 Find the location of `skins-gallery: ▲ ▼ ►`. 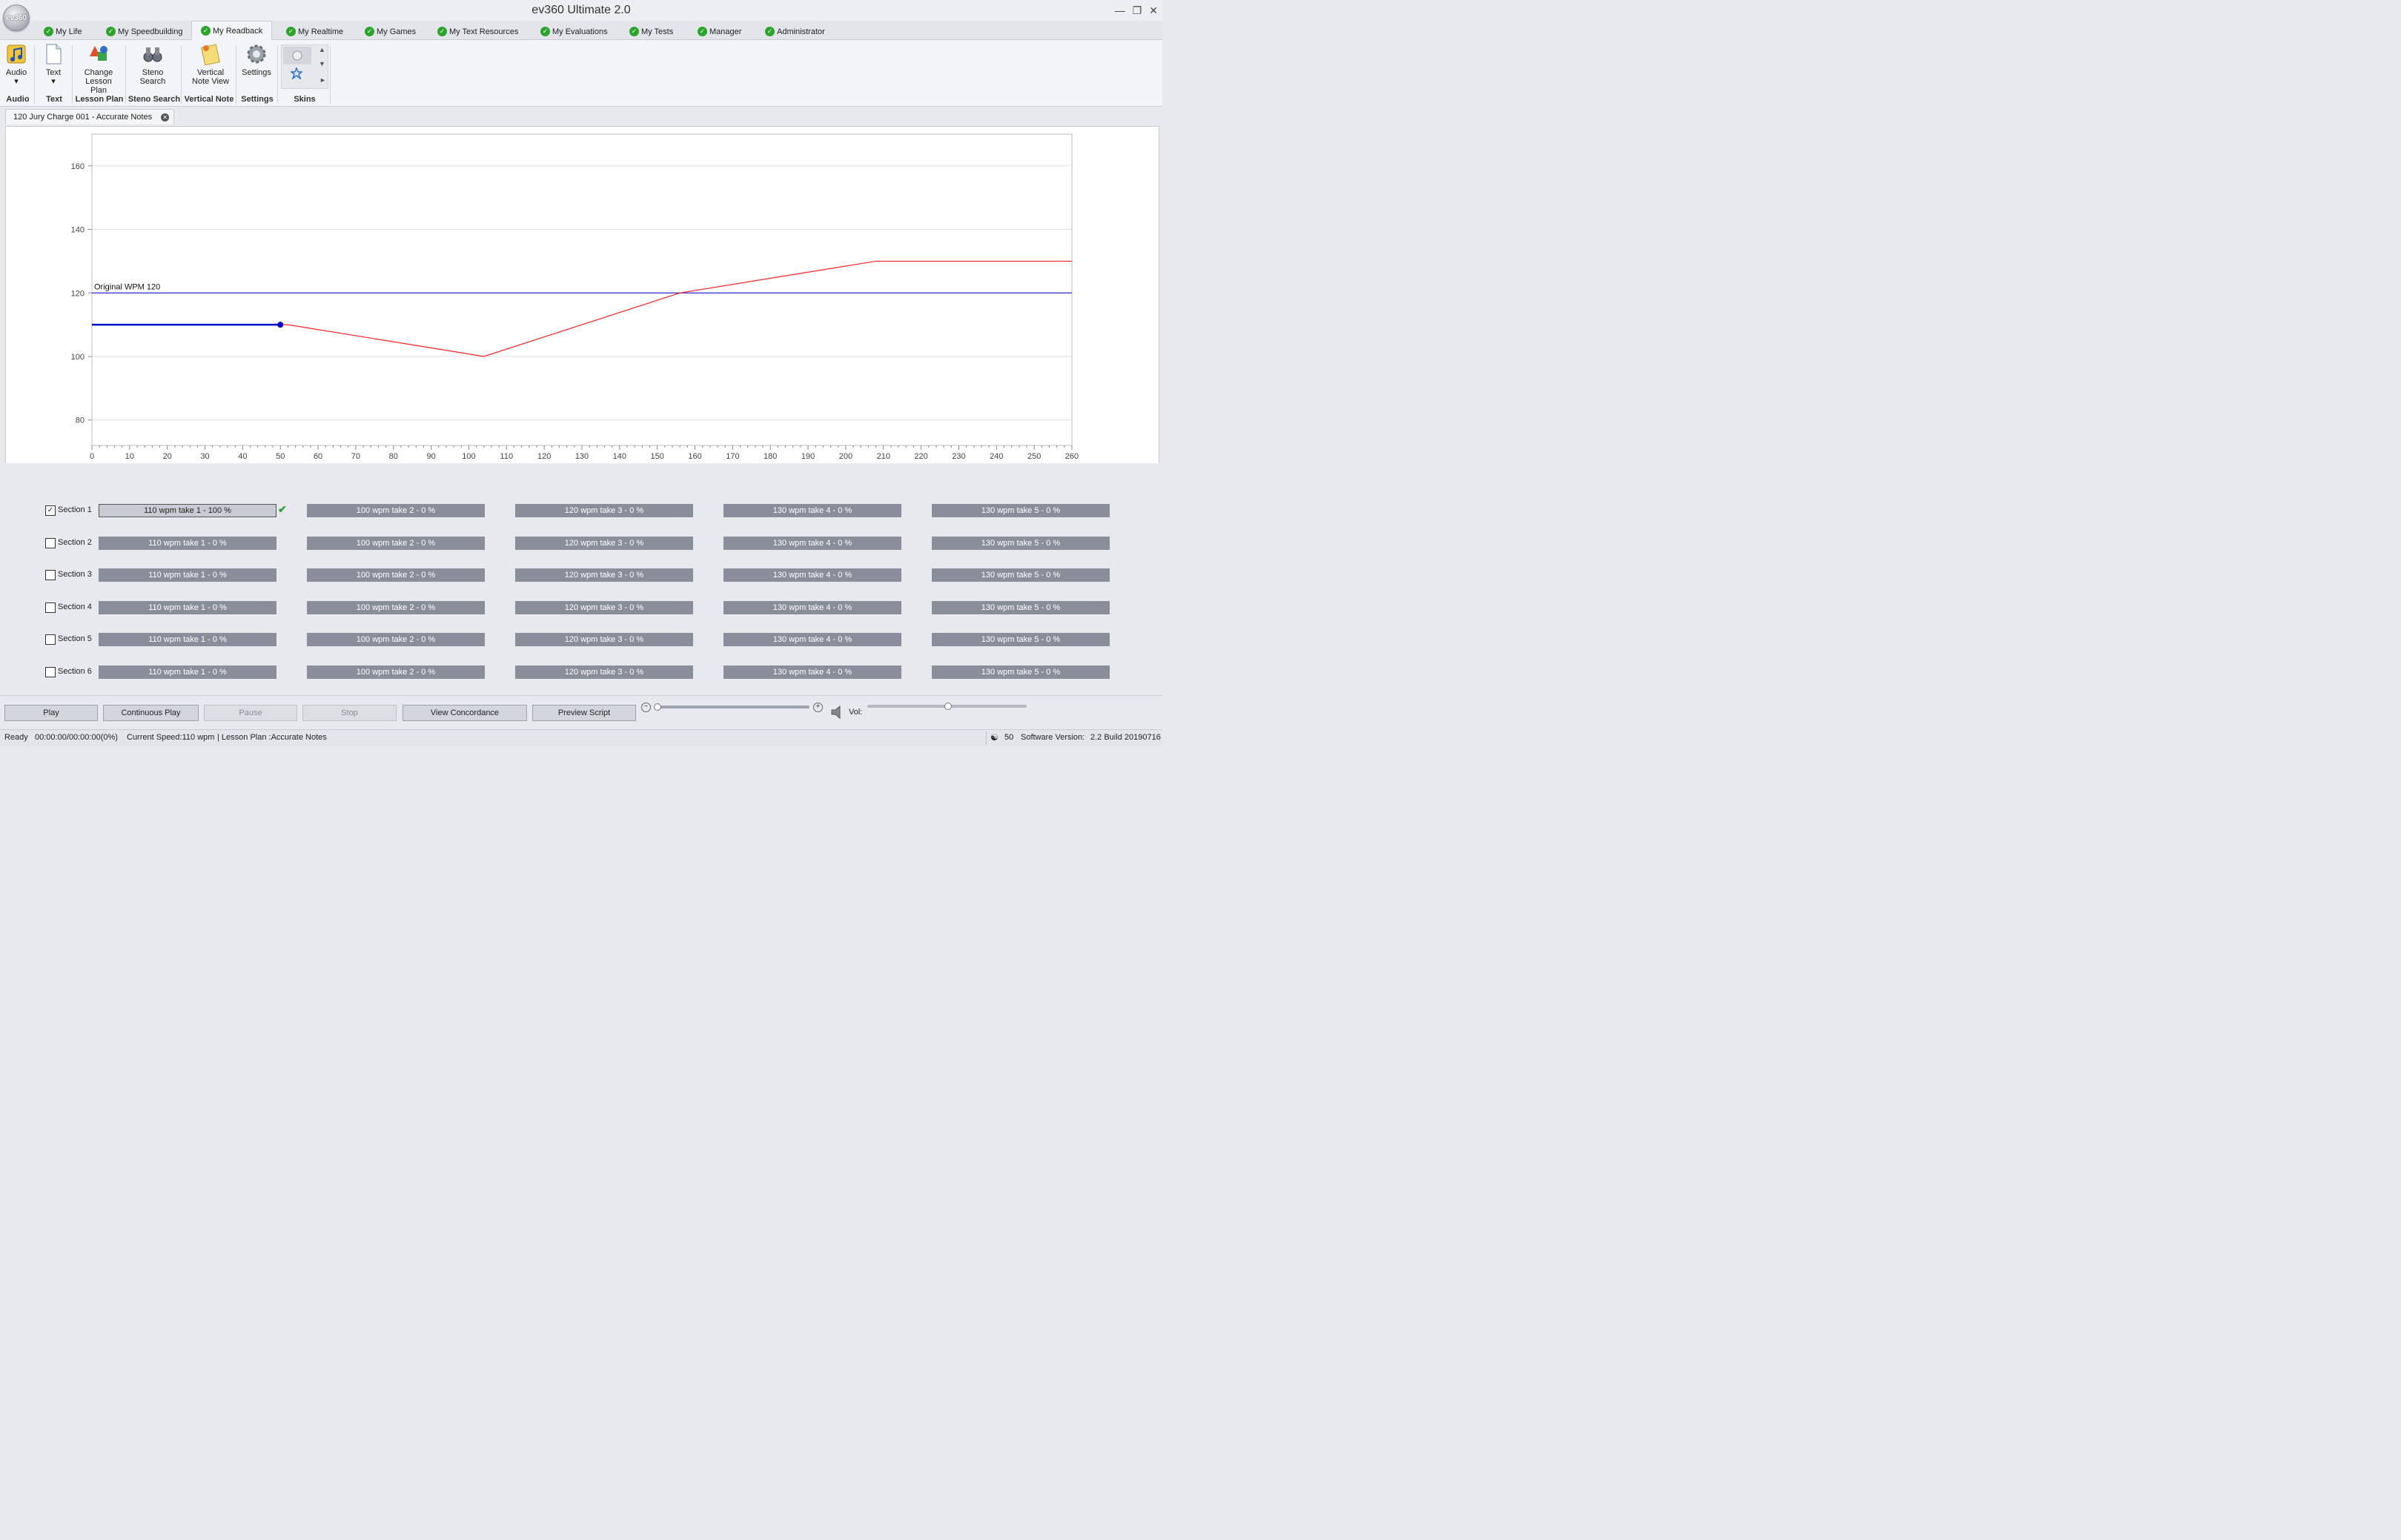

skins-gallery: ▲ ▼ ► is located at coordinates (304, 66).